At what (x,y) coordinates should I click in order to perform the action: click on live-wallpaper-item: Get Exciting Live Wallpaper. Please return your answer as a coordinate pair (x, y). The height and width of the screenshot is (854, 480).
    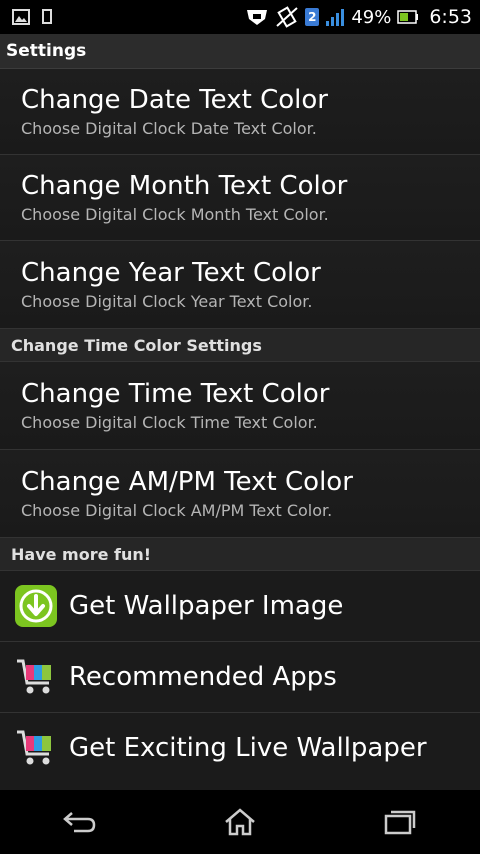
    Looking at the image, I should click on (240, 748).